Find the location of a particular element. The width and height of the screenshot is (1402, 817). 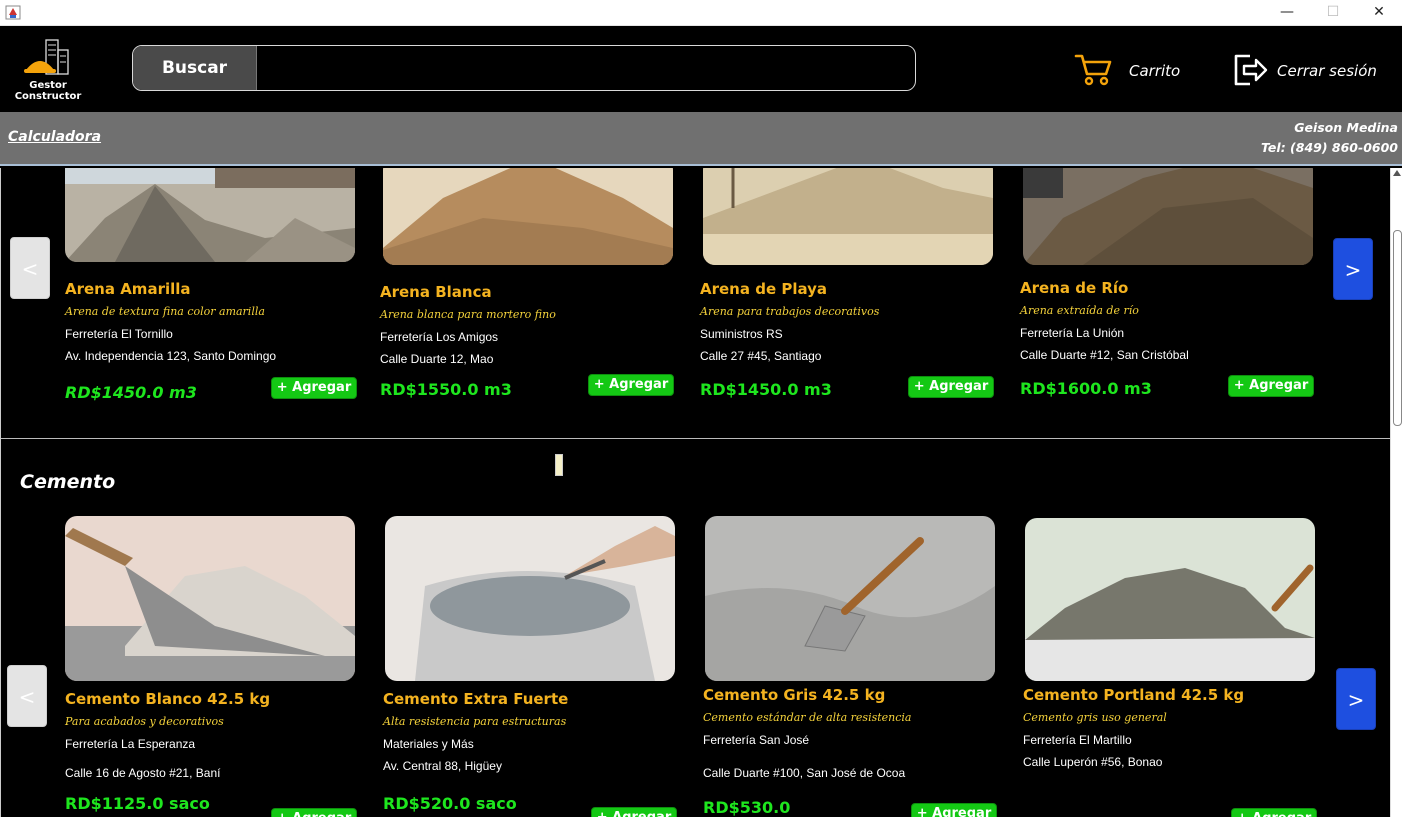

minimize-button: — is located at coordinates (1287, 13).